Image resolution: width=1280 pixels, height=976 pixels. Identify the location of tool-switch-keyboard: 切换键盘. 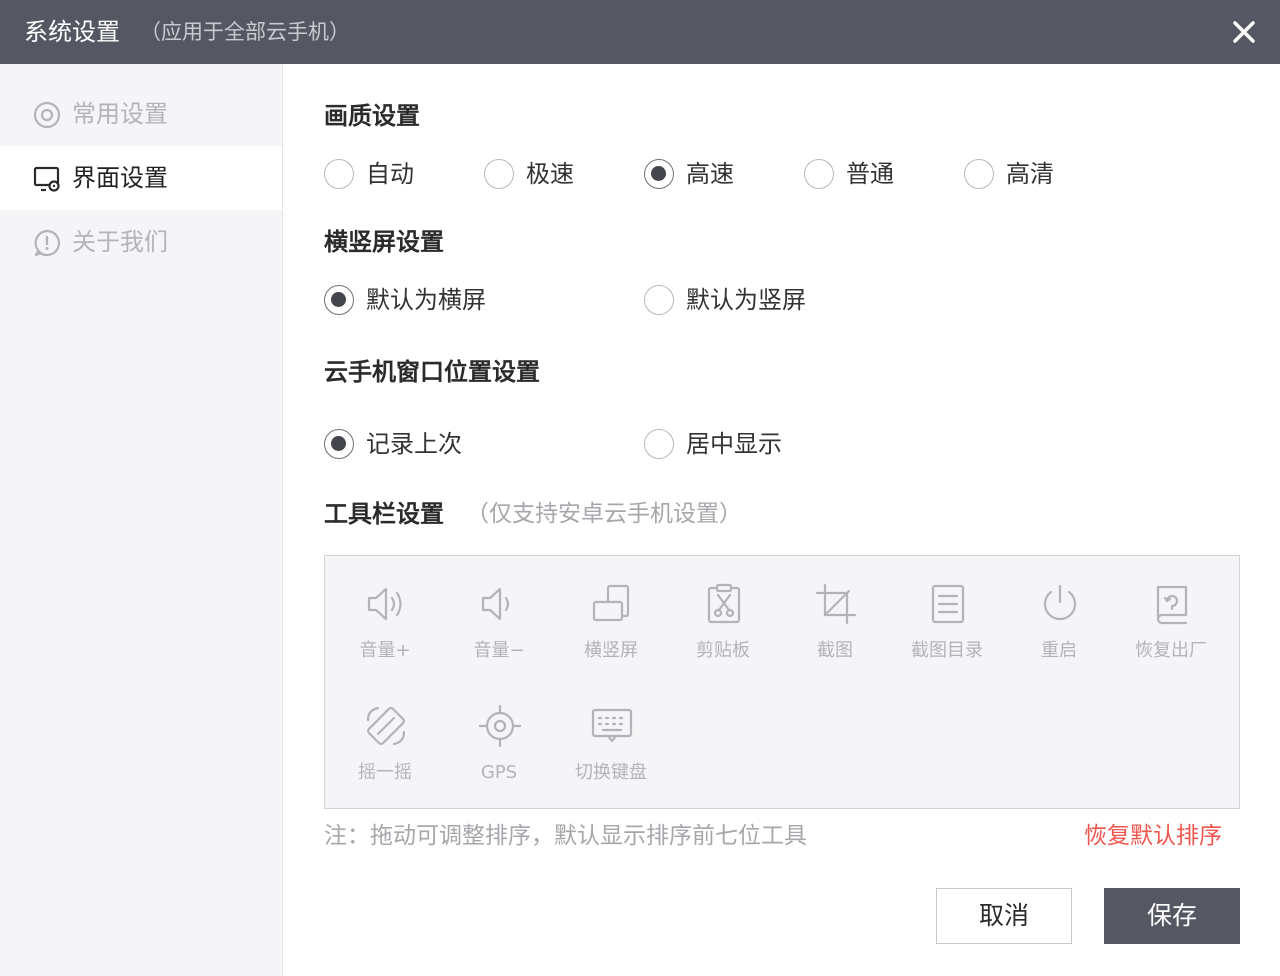
(611, 746).